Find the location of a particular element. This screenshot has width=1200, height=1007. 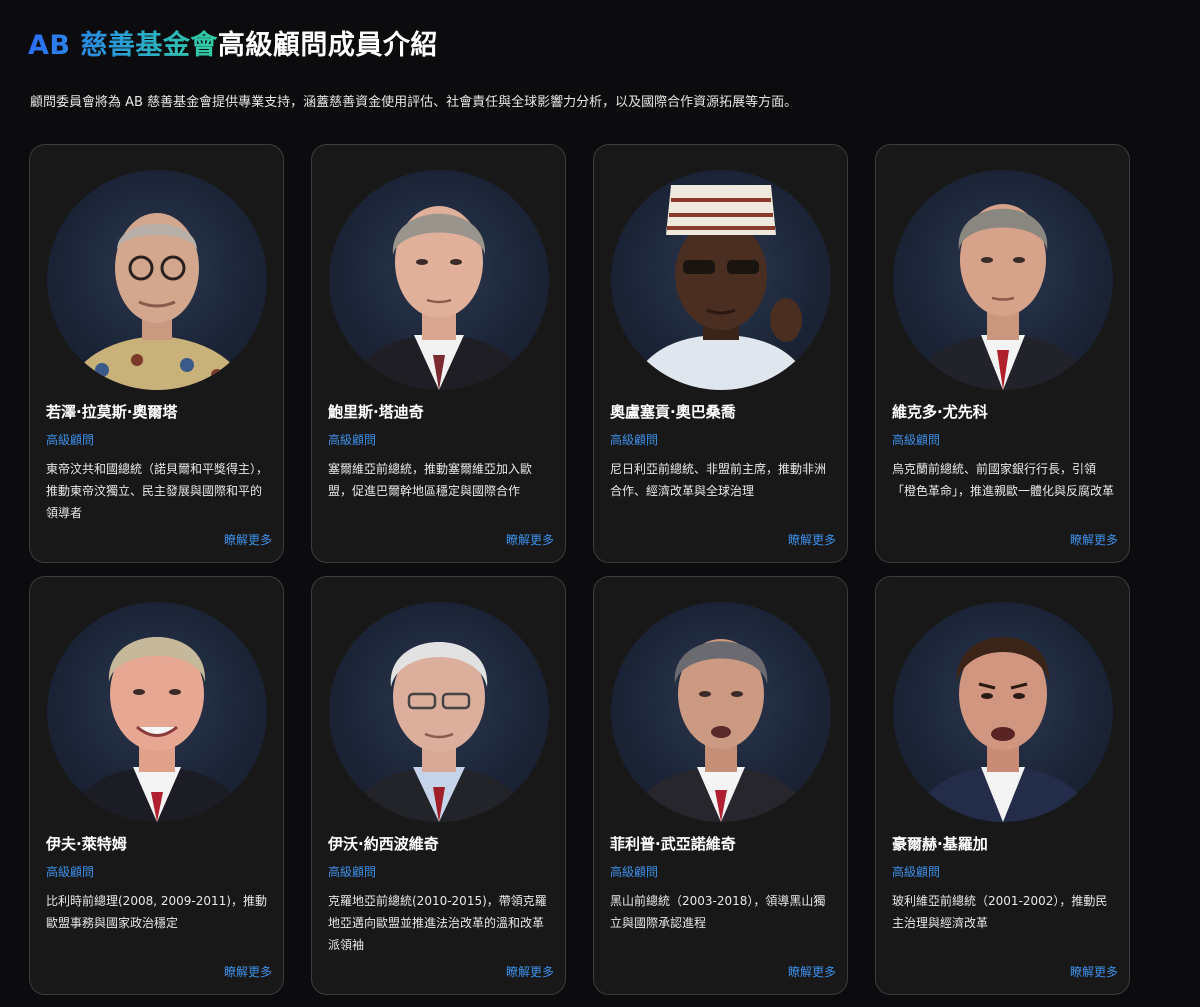

advisor-description: 尼日利亞前總統、非盟前主席，推動非洲合作、經濟改革與全球治理 is located at coordinates (718, 480).